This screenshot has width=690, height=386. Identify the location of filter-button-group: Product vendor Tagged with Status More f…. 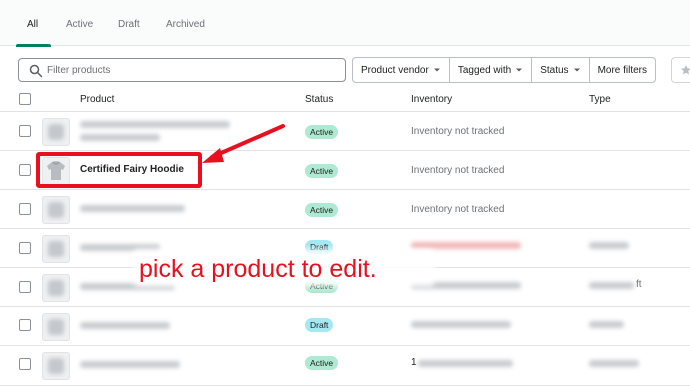
(504, 70).